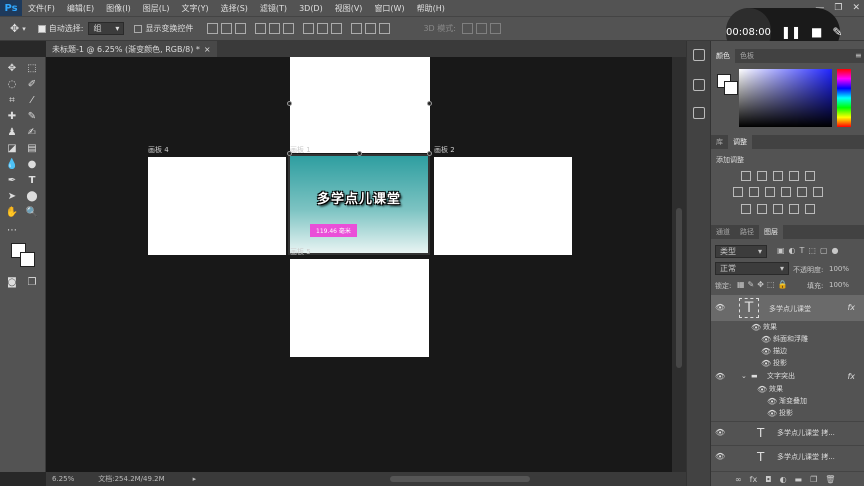 The width and height of the screenshot is (864, 486). What do you see at coordinates (444, 150) in the screenshot?
I see `artboard-2-label: 画板 2` at bounding box center [444, 150].